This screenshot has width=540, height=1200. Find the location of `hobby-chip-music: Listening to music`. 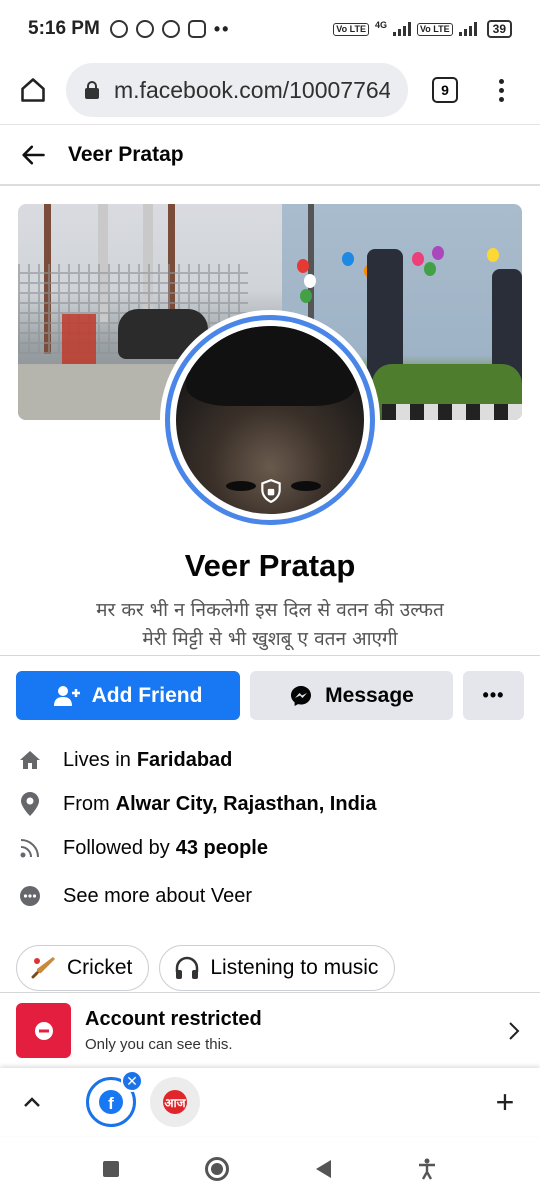

hobby-chip-music: Listening to music is located at coordinates (277, 968).